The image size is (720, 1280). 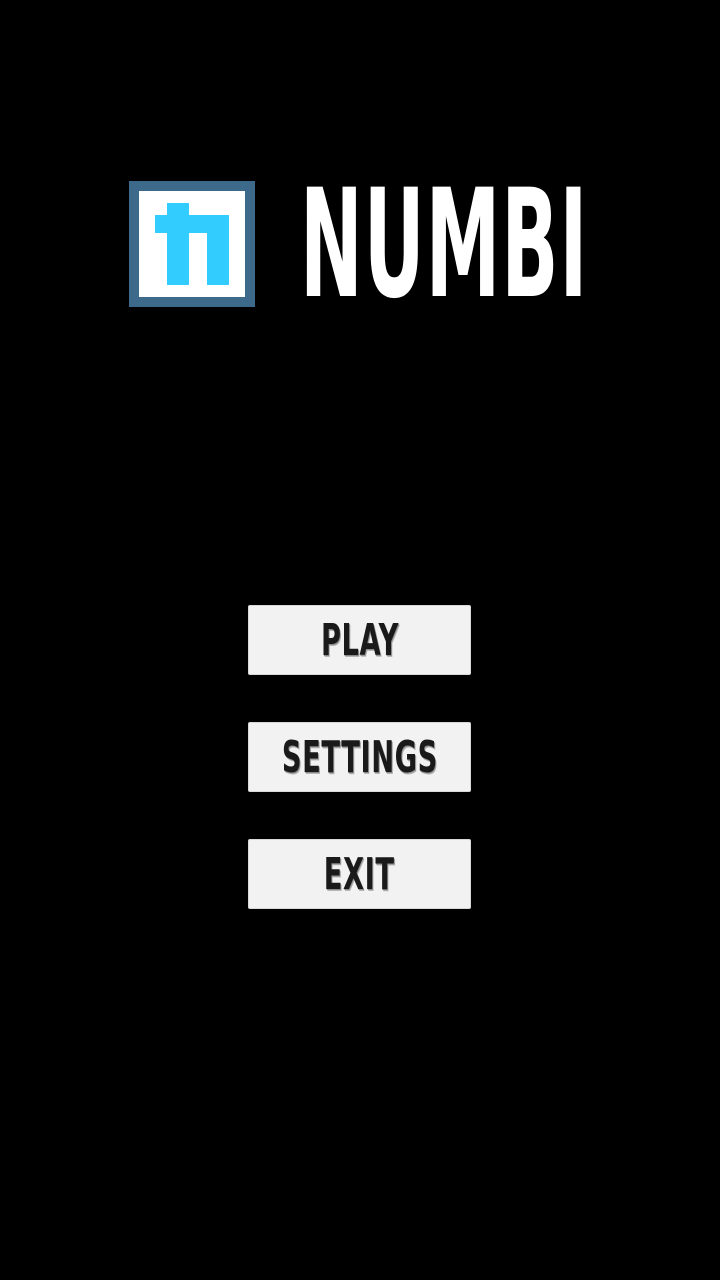 I want to click on game-title: NUMBI, so click(x=444, y=245).